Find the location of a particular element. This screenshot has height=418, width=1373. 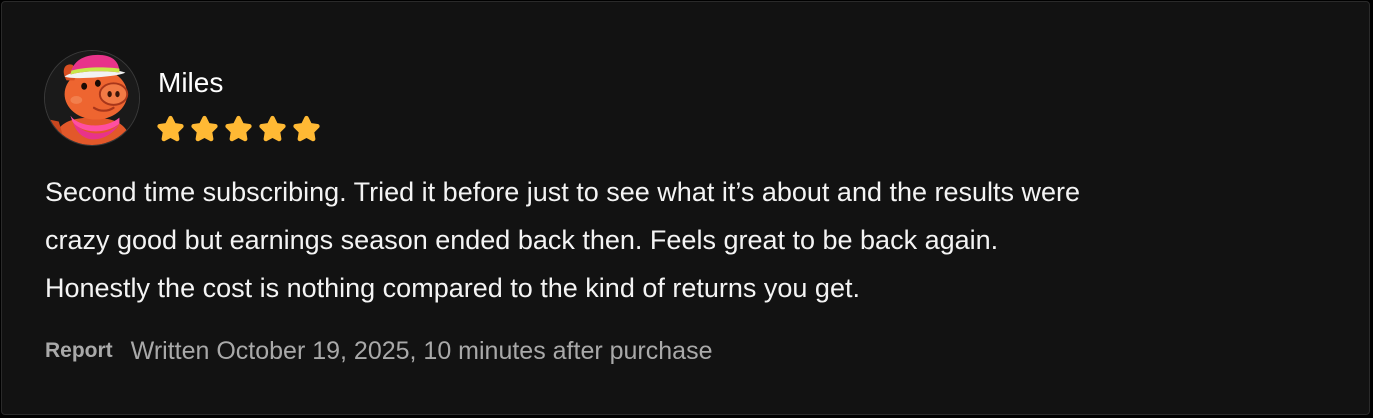

star-rating is located at coordinates (238, 128).